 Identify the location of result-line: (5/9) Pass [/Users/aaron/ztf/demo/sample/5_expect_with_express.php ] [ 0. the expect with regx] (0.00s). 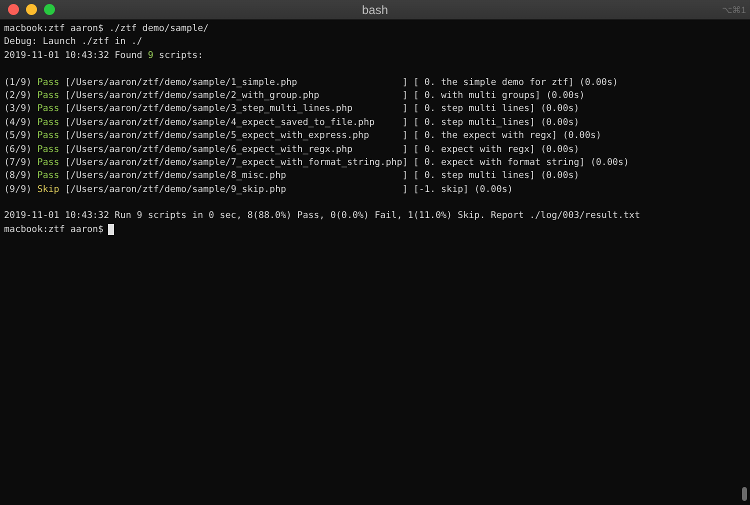
(303, 136).